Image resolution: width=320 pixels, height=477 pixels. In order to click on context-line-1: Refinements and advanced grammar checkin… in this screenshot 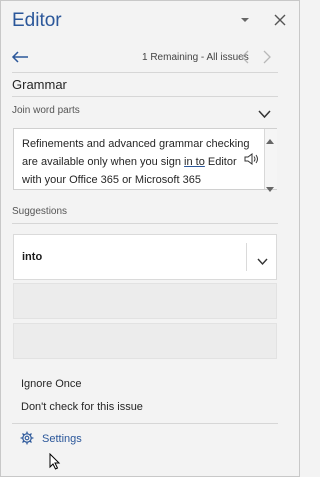, I will do `click(136, 144)`.